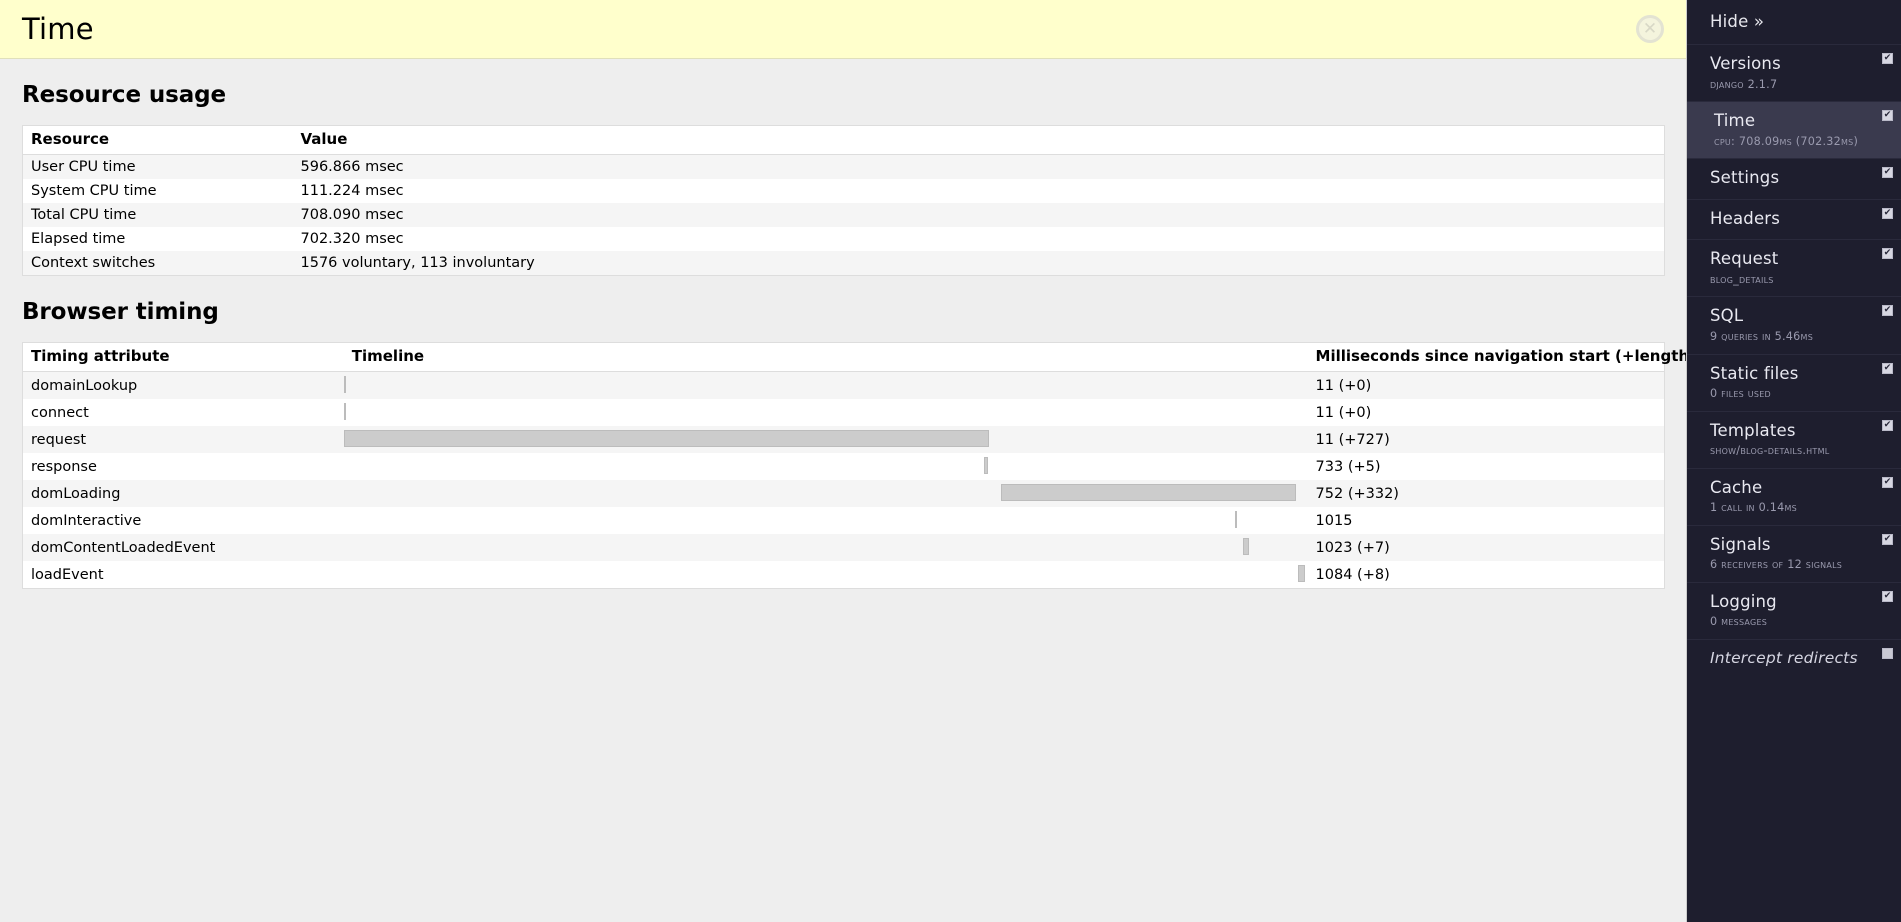 The image size is (1901, 922). I want to click on resource-usage-heading: Resource usage, so click(124, 95).